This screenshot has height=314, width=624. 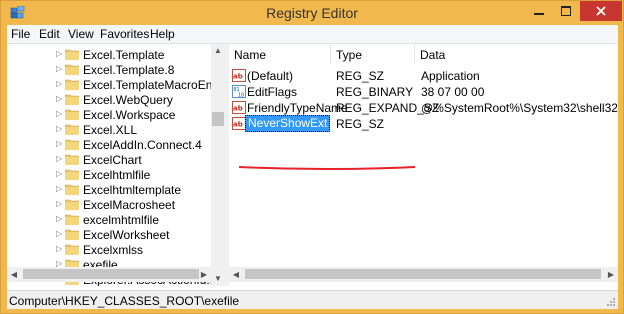 I want to click on tree-item-label: ExcelAddIn.Connect.4, so click(x=142, y=145).